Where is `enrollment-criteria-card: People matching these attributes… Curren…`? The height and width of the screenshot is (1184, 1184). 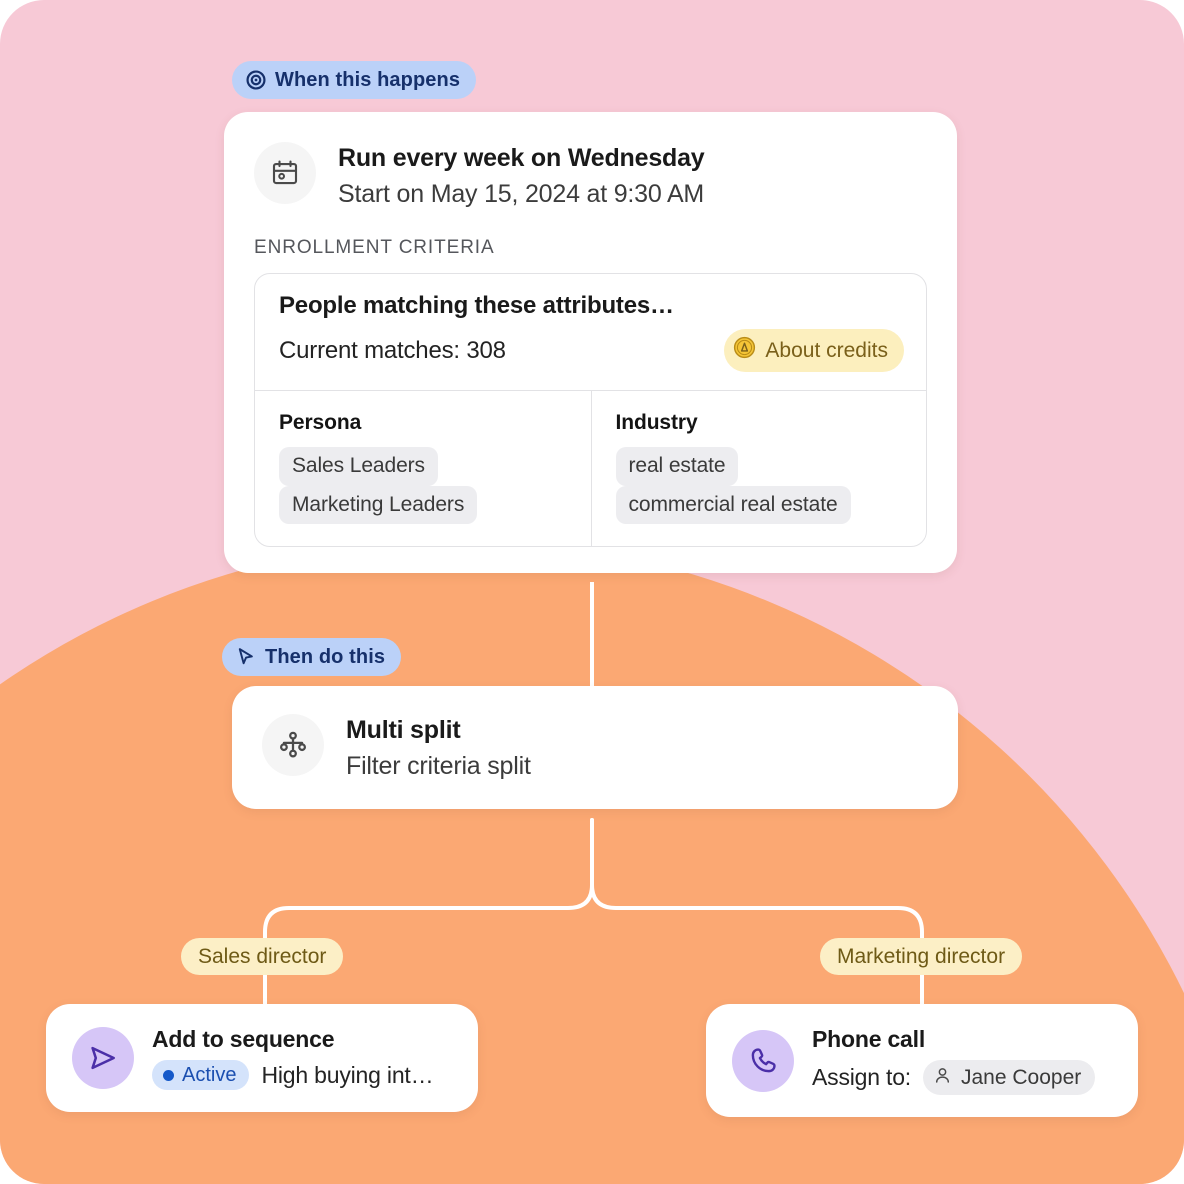
enrollment-criteria-card: People matching these attributes… Curren… is located at coordinates (590, 410).